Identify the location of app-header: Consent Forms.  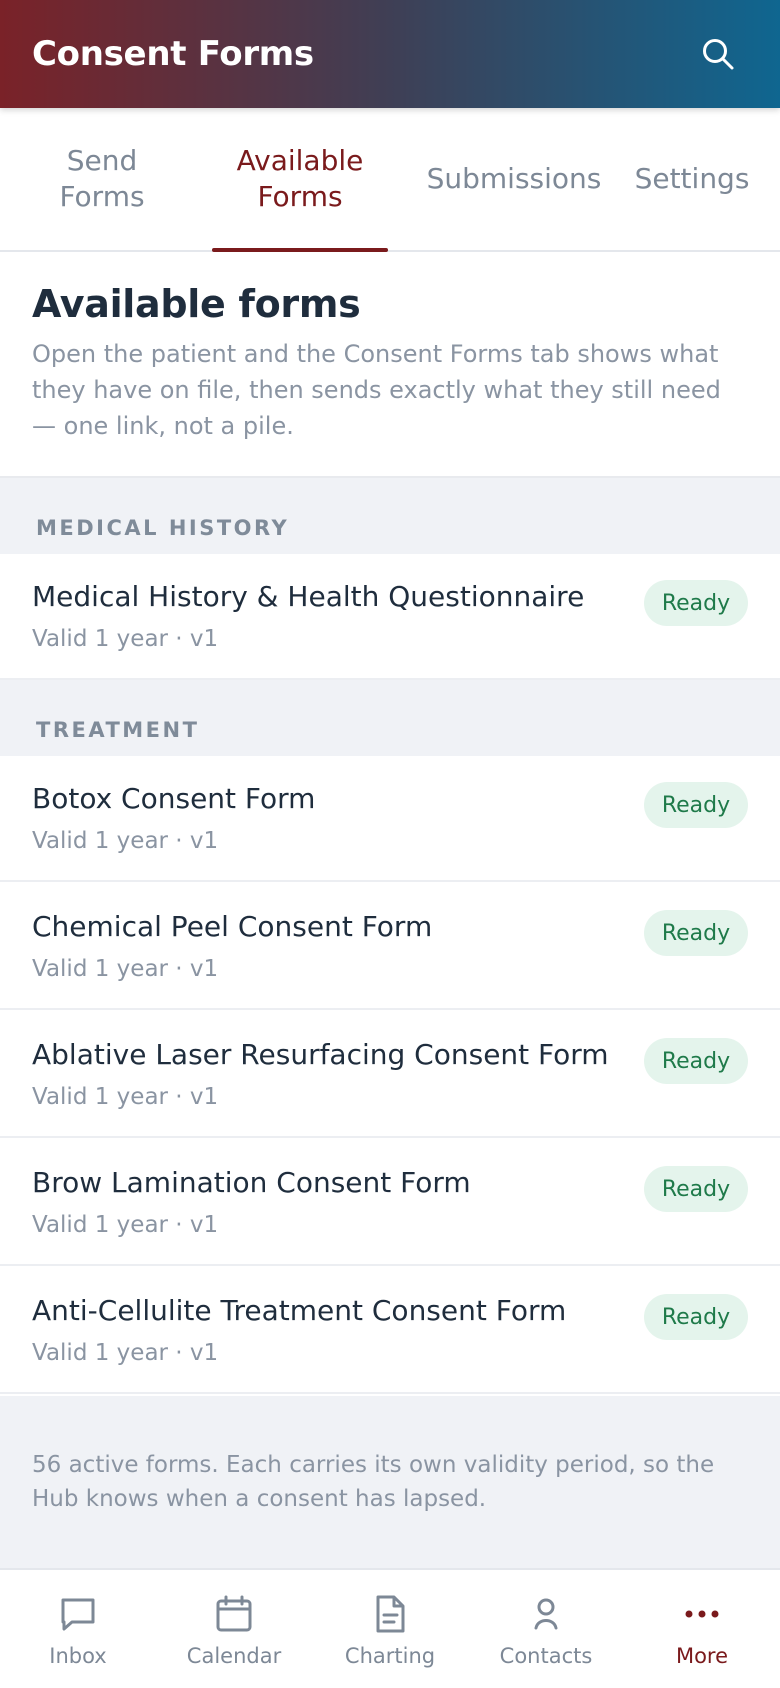
(390, 54).